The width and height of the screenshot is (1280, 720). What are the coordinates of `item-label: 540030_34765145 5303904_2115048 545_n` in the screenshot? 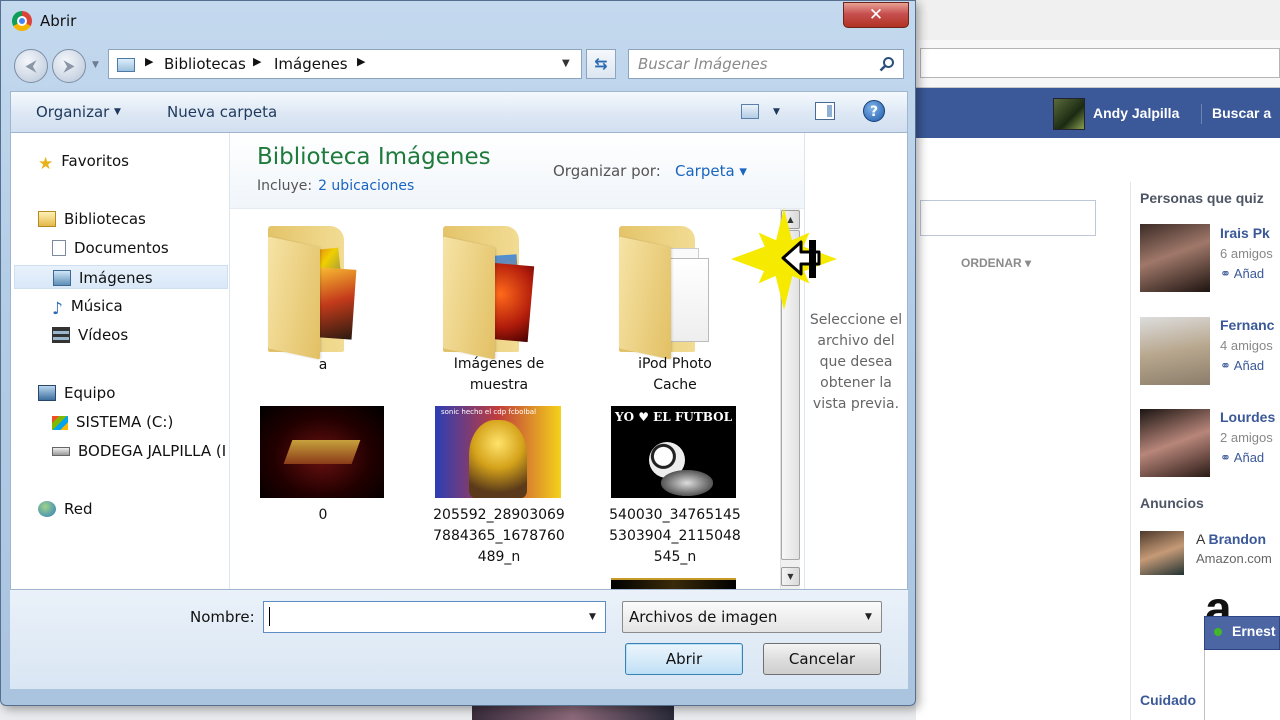 It's located at (675, 536).